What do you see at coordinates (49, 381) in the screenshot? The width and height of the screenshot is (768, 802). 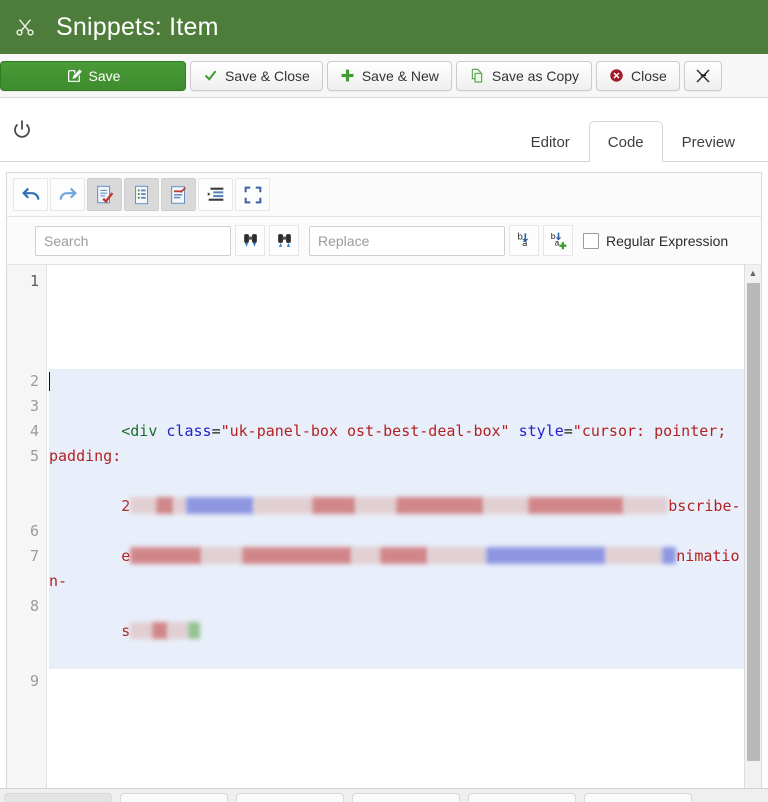 I see `text-caret` at bounding box center [49, 381].